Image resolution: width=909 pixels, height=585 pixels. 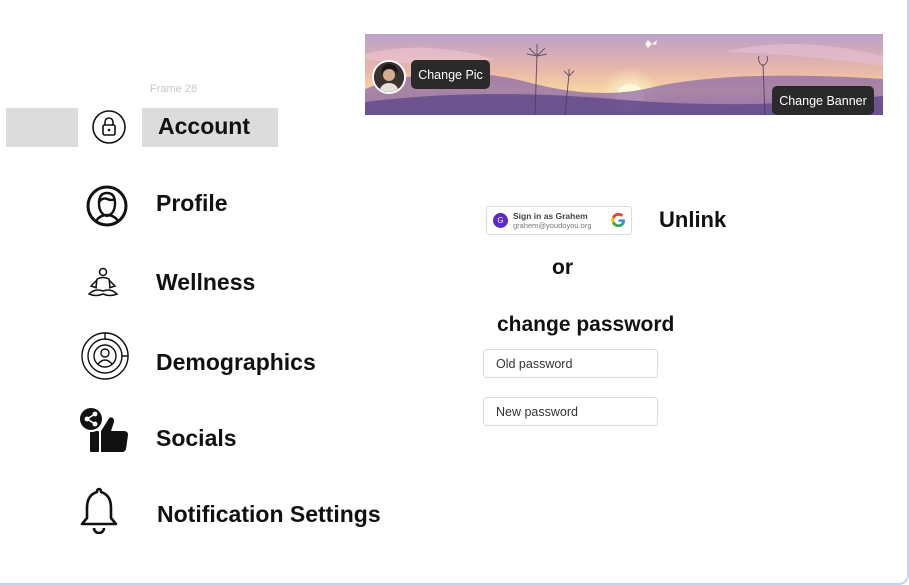 What do you see at coordinates (192, 203) in the screenshot?
I see `sidebar-item-label: Profile` at bounding box center [192, 203].